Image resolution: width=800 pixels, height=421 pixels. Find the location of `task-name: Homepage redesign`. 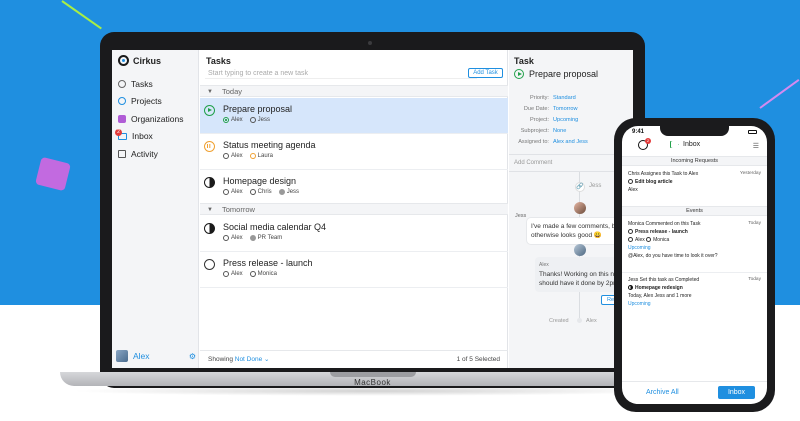

task-name: Homepage redesign is located at coordinates (659, 288).